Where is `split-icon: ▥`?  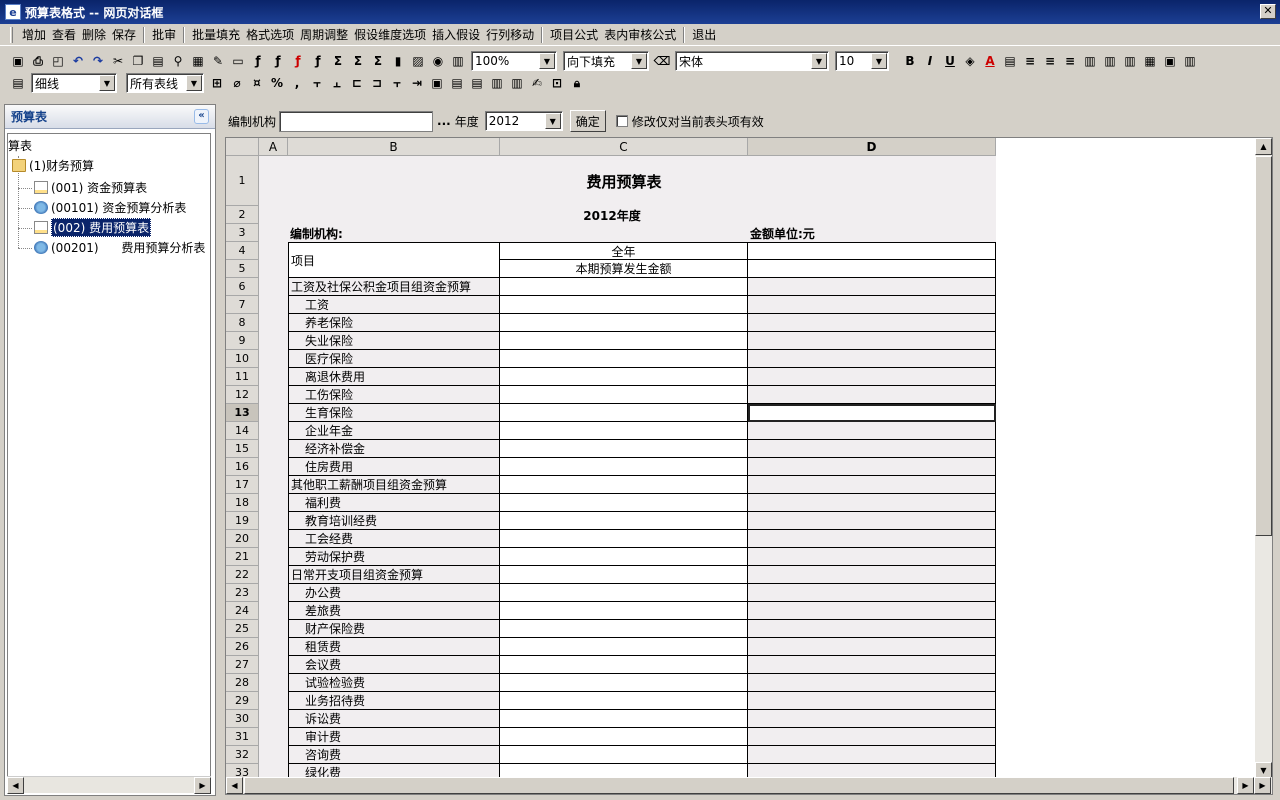
split-icon: ▥ is located at coordinates (1190, 61).